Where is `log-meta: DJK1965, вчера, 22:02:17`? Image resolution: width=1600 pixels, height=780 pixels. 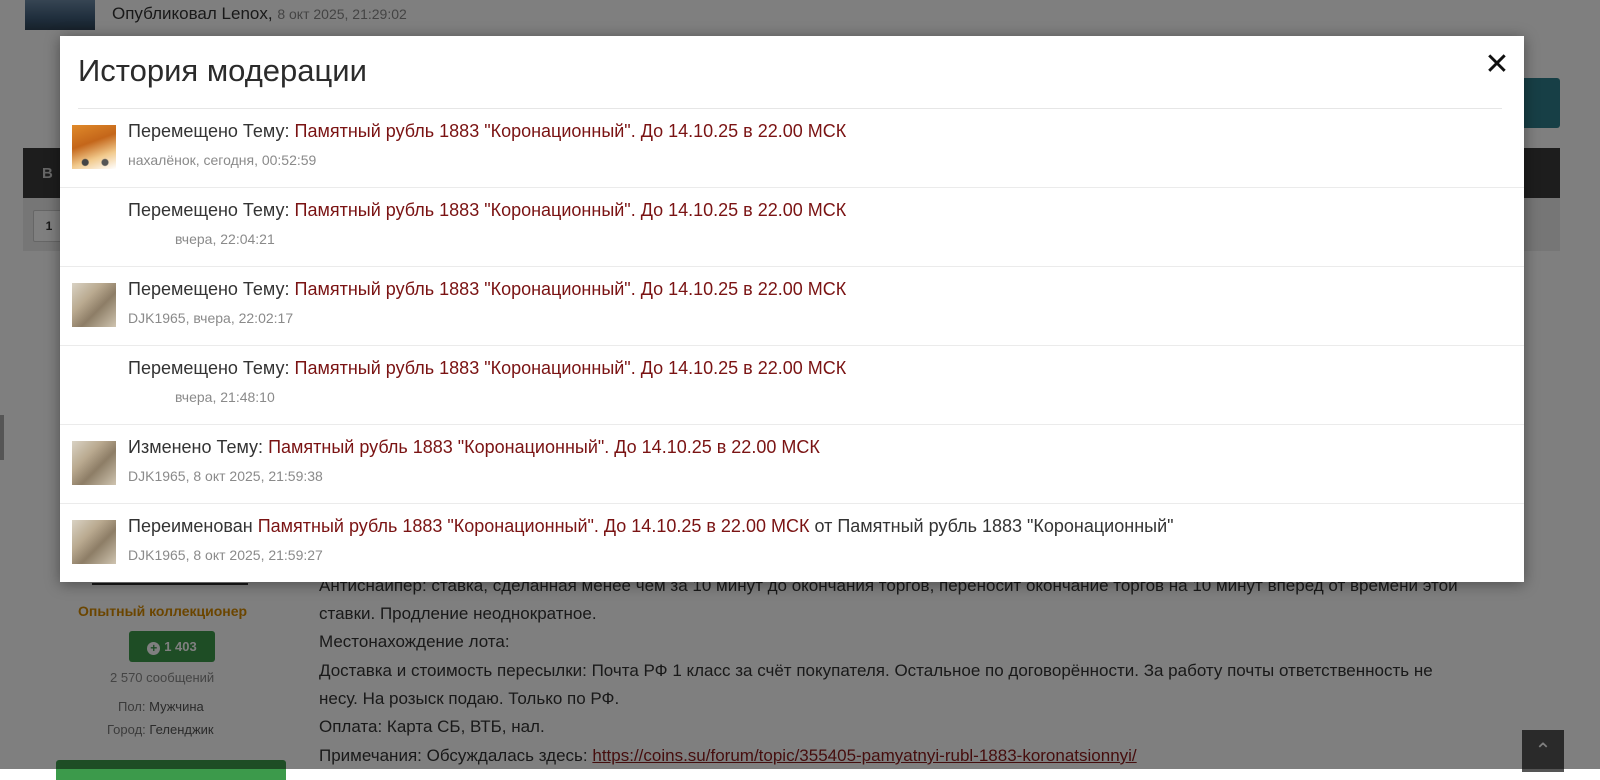
log-meta: DJK1965, вчера, 22:02:17 is located at coordinates (211, 318).